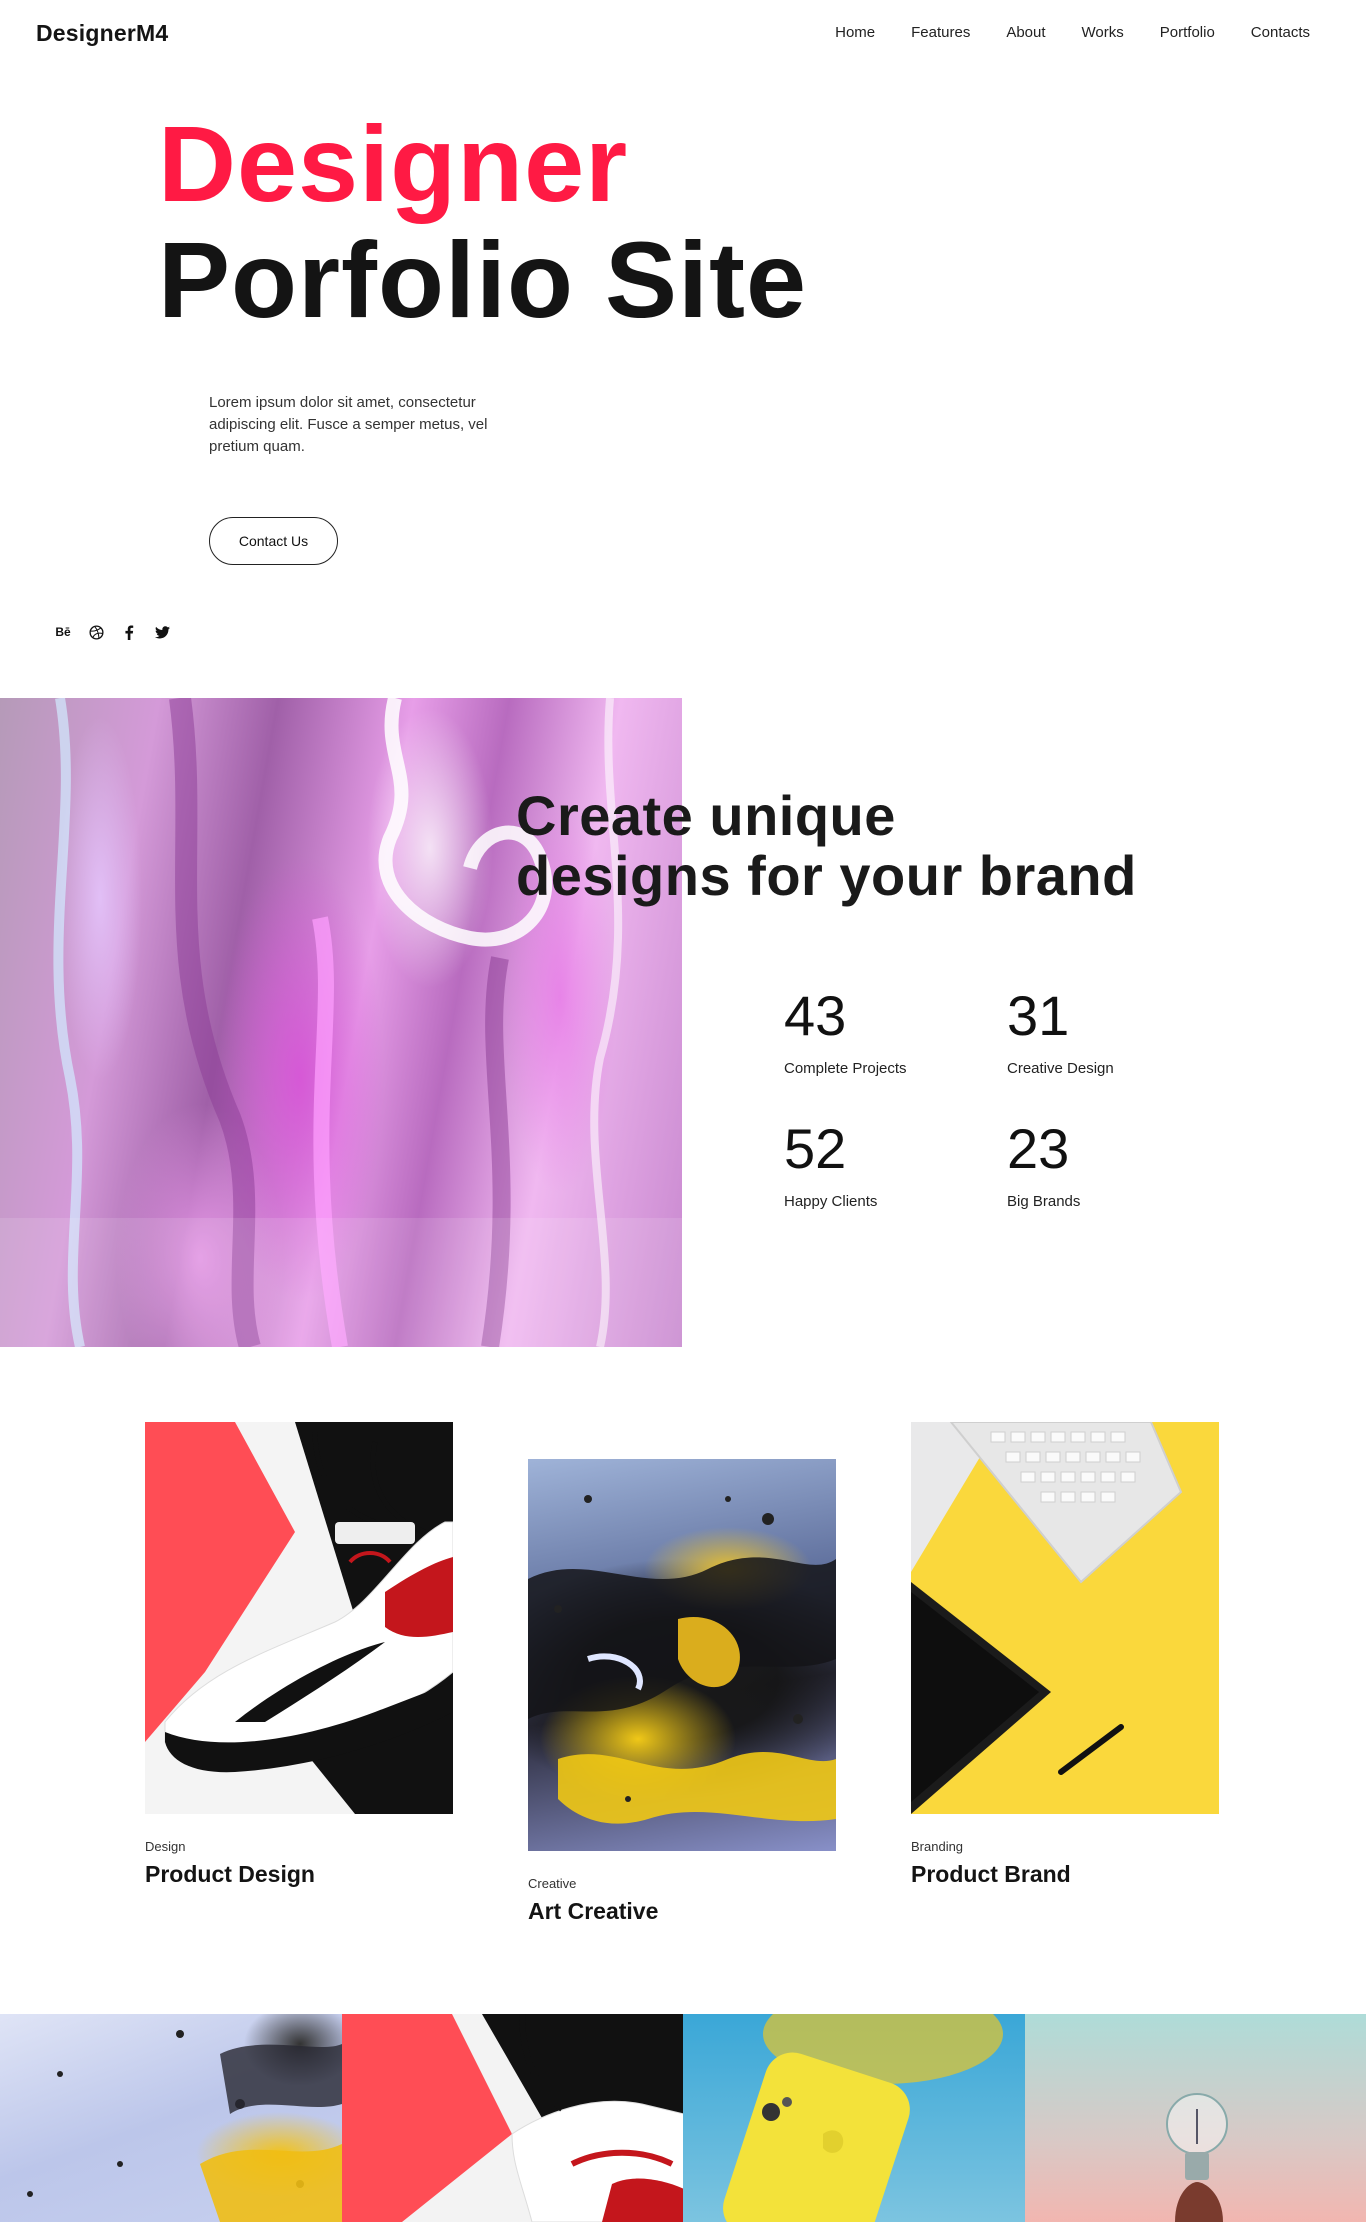 This screenshot has height=2222, width=1366. Describe the element at coordinates (162, 632) in the screenshot. I see `twitter-icon` at that location.